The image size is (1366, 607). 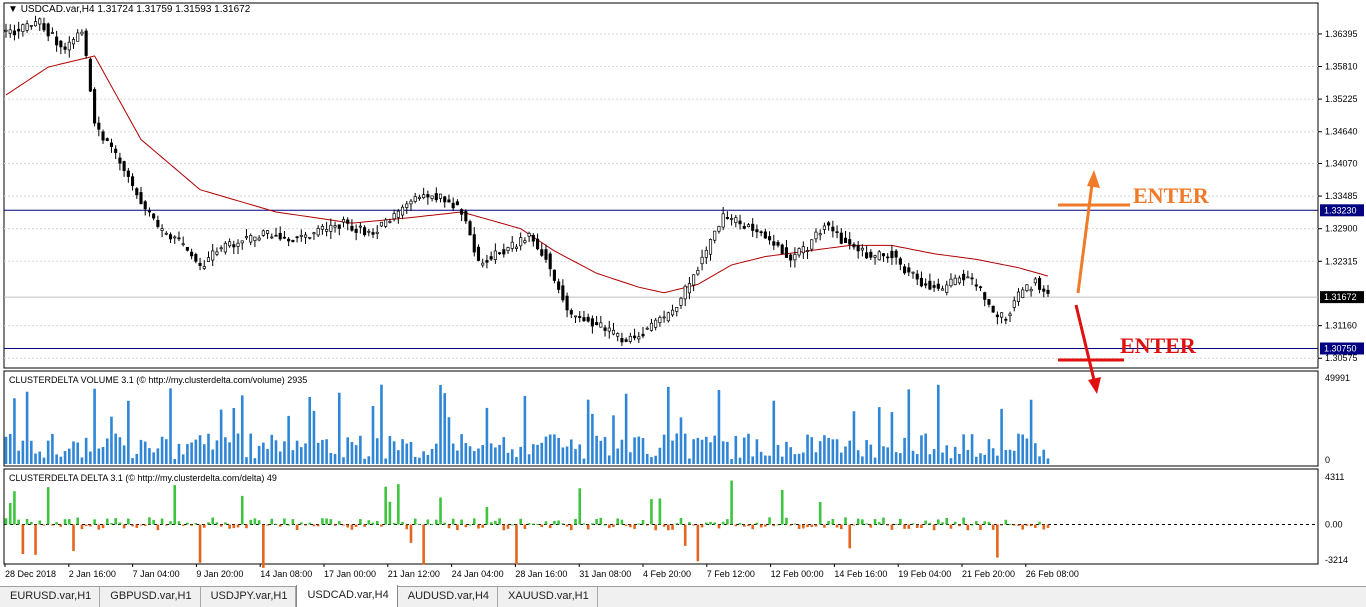 What do you see at coordinates (548, 597) in the screenshot?
I see `chart-tab-5: XAUUSD.var,H1` at bounding box center [548, 597].